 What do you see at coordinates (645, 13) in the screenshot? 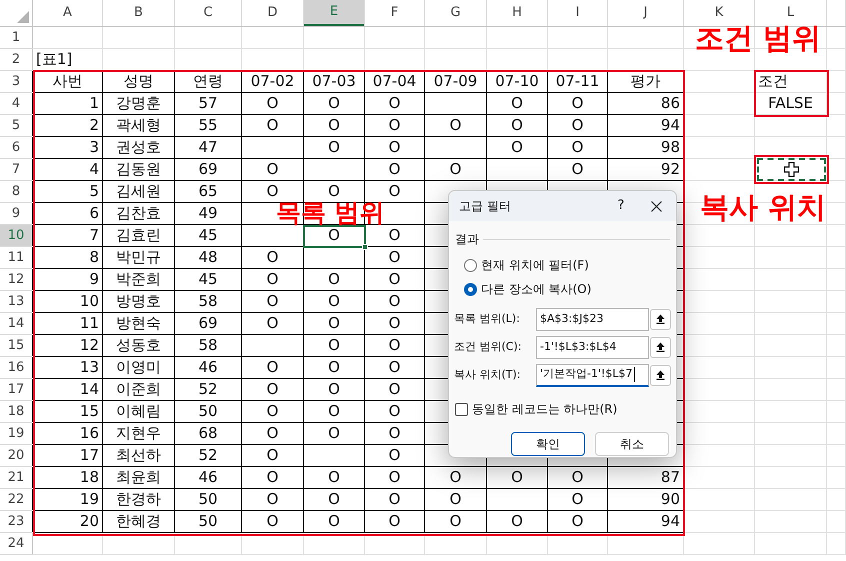
I see `column-header: J` at bounding box center [645, 13].